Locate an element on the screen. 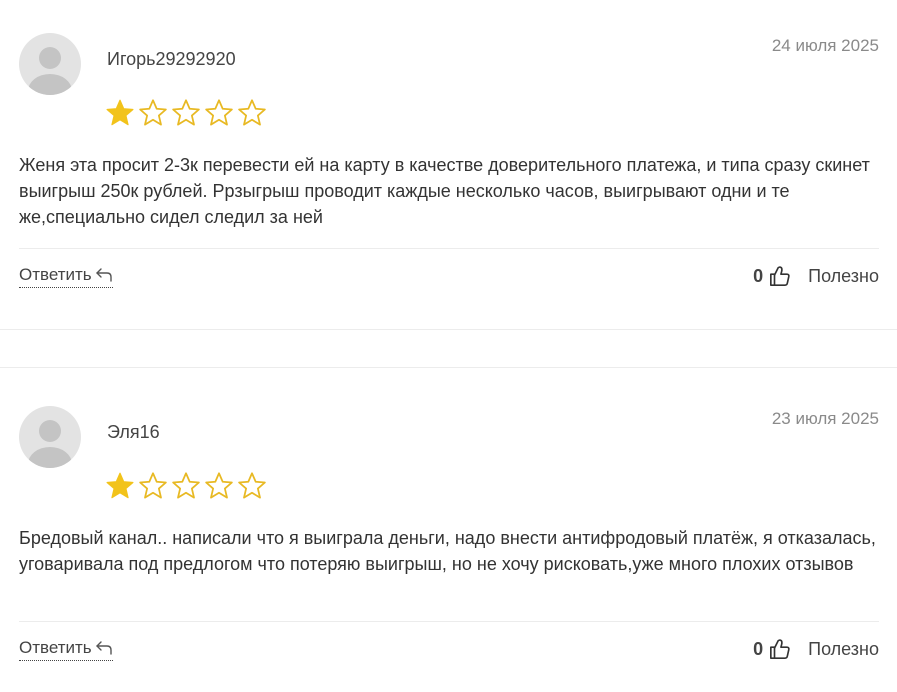  review-date: 24 июля 2025 is located at coordinates (825, 45).